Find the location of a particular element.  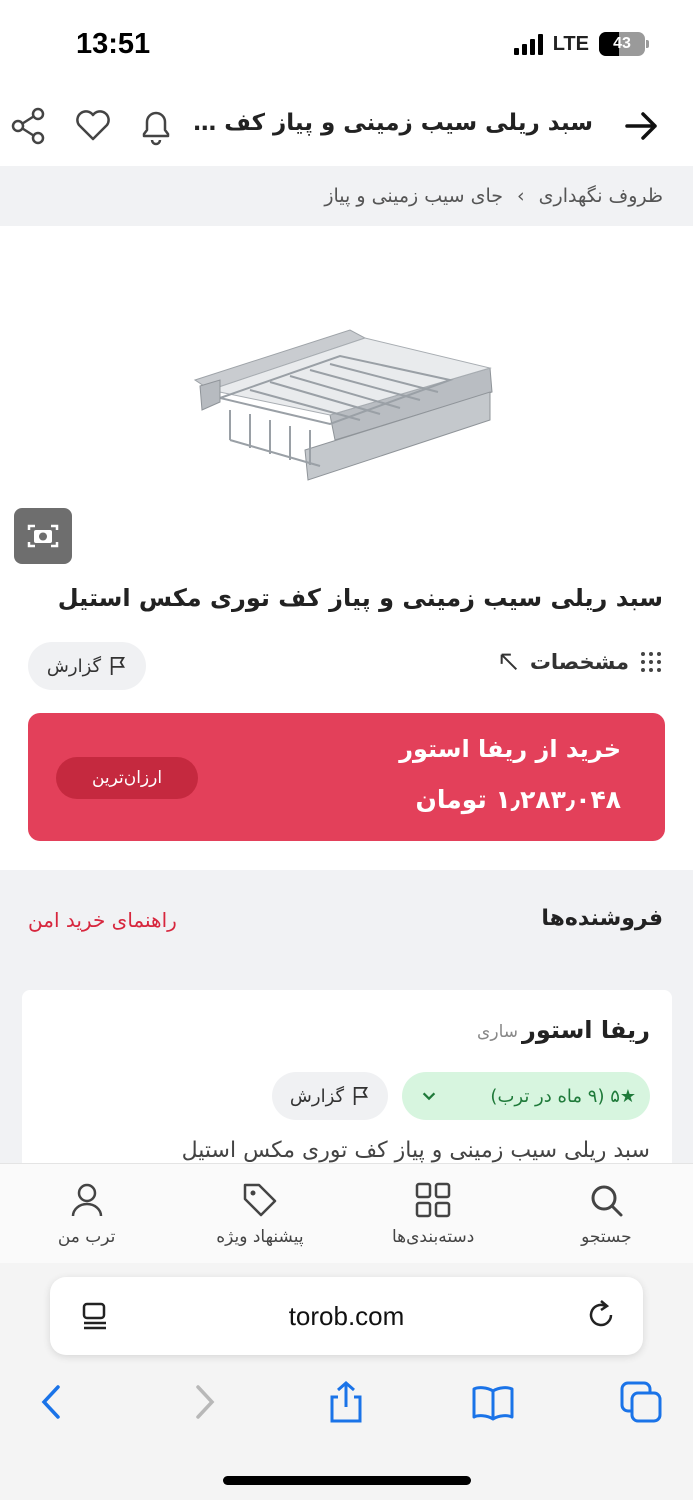

nav-my-torob: ترب من is located at coordinates (86, 1213).